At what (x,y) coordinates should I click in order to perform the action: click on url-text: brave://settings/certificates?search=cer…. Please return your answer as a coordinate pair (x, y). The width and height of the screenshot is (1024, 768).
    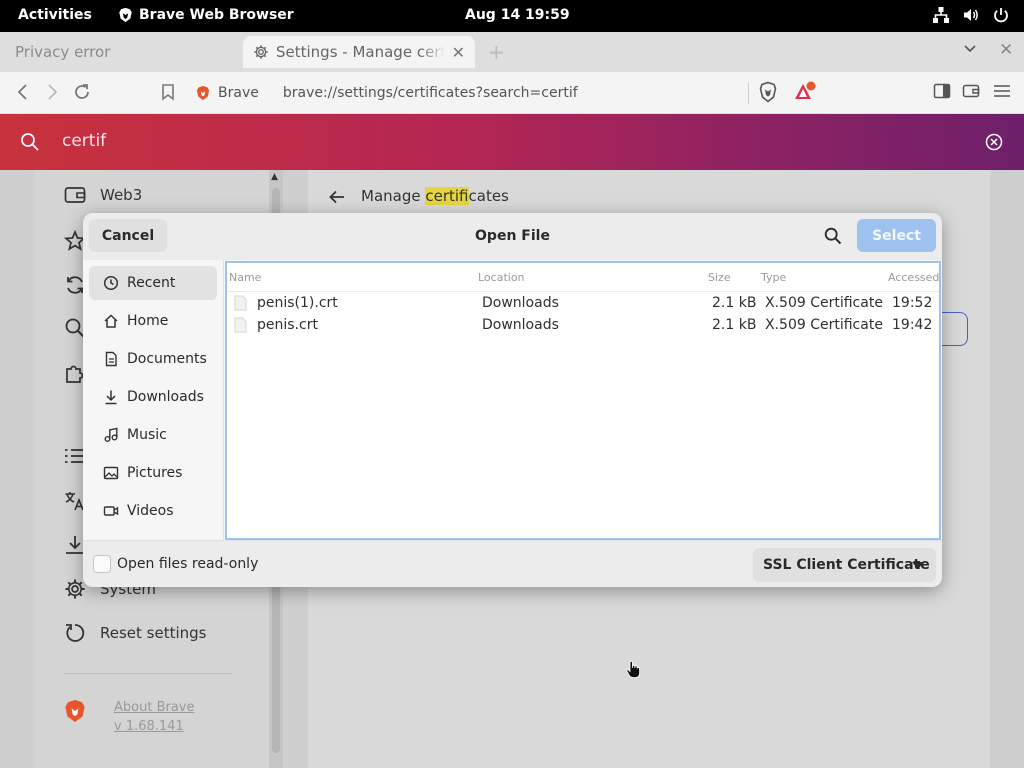
    Looking at the image, I should click on (430, 93).